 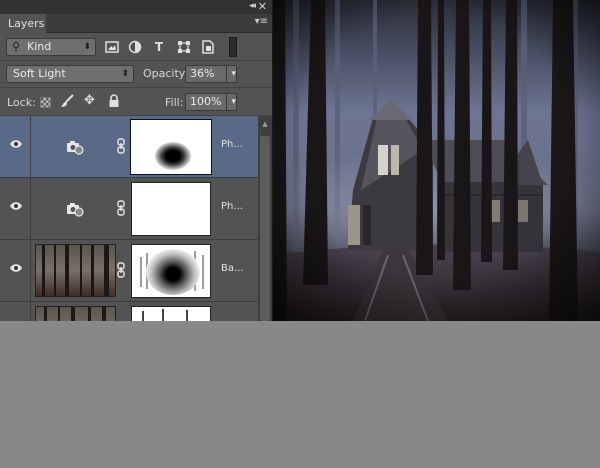 What do you see at coordinates (159, 47) in the screenshot?
I see `type-filter-icon: T` at bounding box center [159, 47].